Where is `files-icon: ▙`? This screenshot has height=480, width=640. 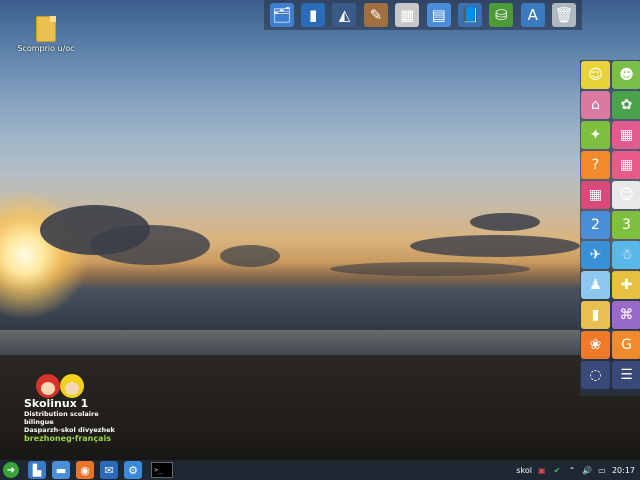 files-icon: ▙ is located at coordinates (37, 470).